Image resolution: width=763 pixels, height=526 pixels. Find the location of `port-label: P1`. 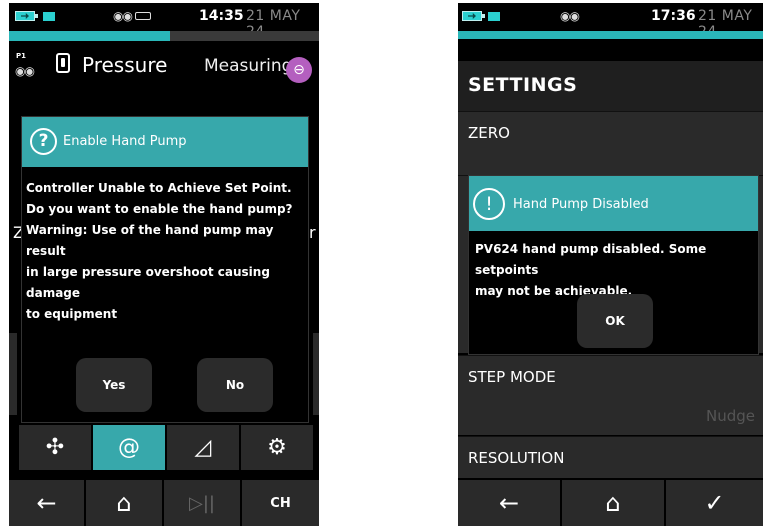

port-label: P1 is located at coordinates (21, 56).